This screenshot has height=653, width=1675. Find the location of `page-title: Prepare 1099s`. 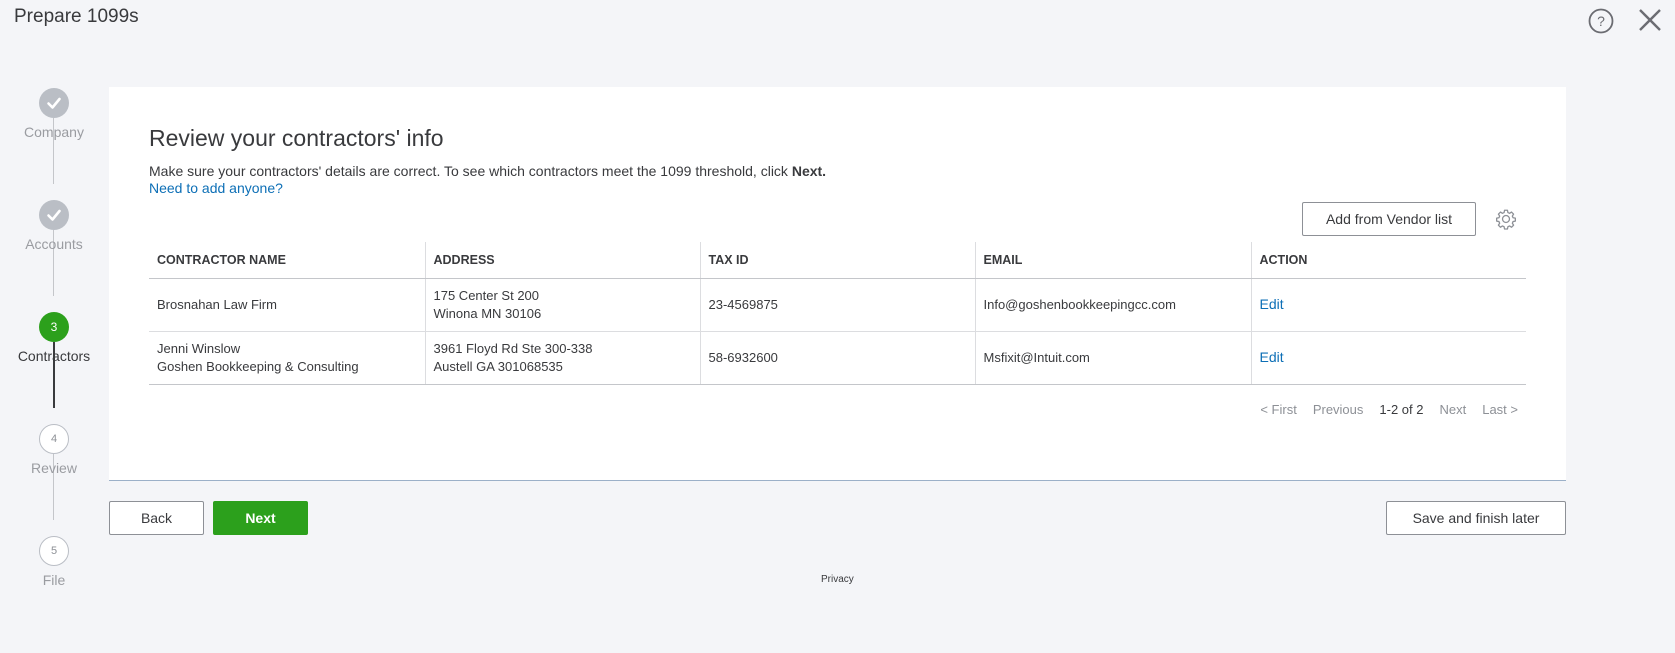

page-title: Prepare 1099s is located at coordinates (76, 16).